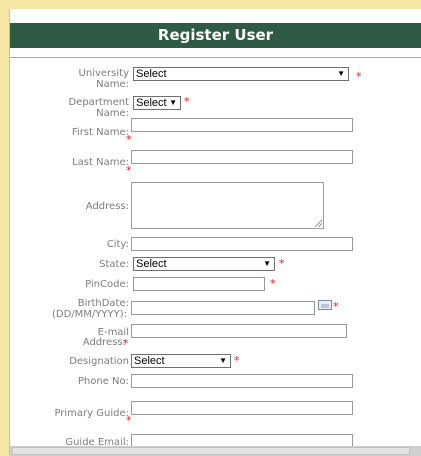 The image size is (421, 456). I want to click on primary-guide-label-wrap: Primary Guide:, so click(69, 414).